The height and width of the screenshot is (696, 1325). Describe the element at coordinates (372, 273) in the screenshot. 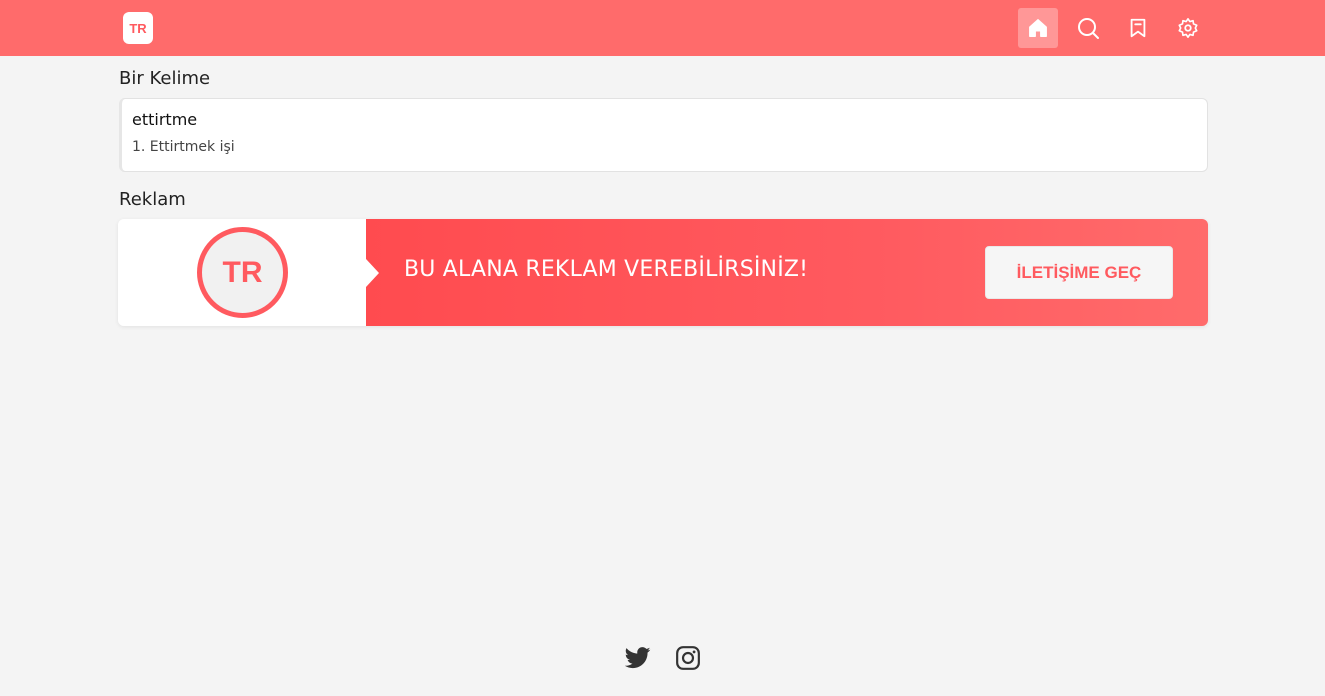

I see `ad-arrow-shape` at that location.